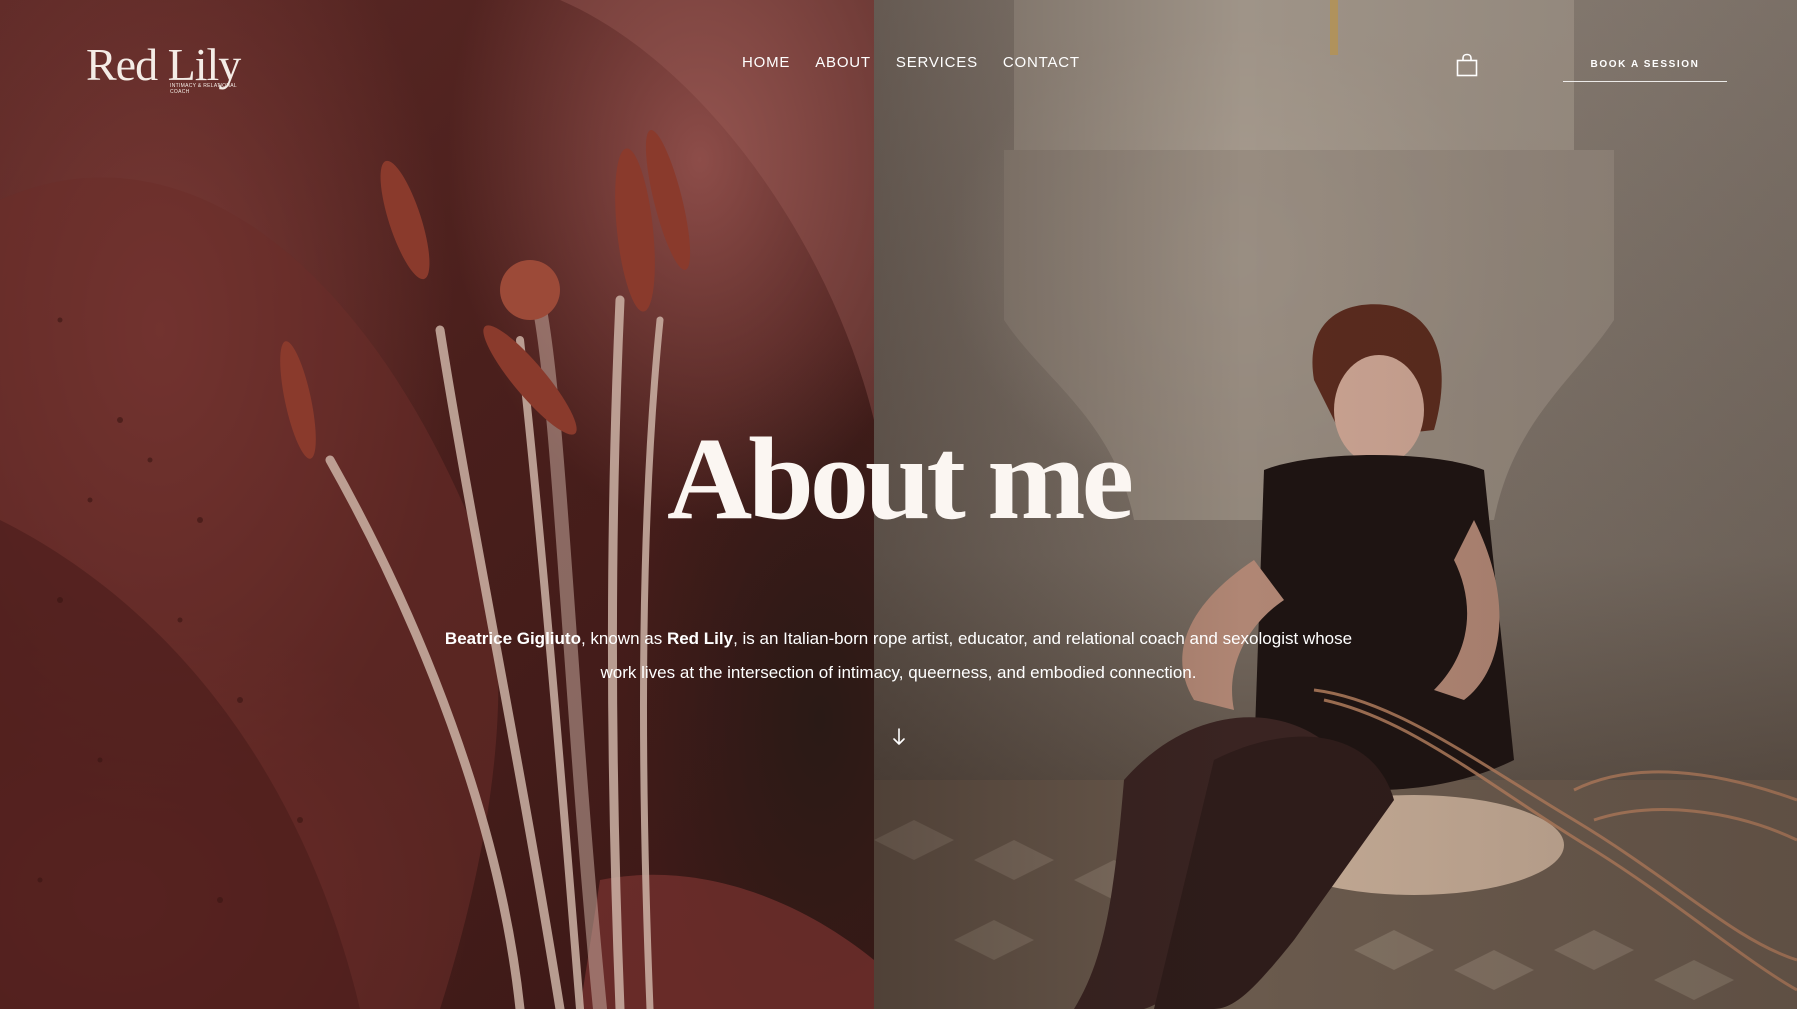 The image size is (1797, 1009). What do you see at coordinates (700, 638) in the screenshot?
I see `hero-alias: Red Lily` at bounding box center [700, 638].